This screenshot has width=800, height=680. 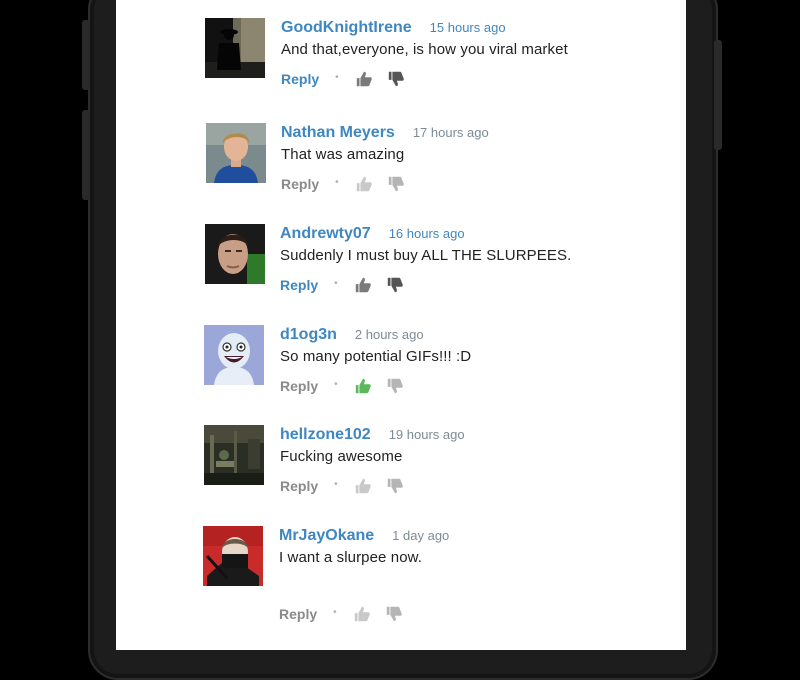 What do you see at coordinates (451, 132) in the screenshot?
I see `comment-timestamp: 17 hours ago` at bounding box center [451, 132].